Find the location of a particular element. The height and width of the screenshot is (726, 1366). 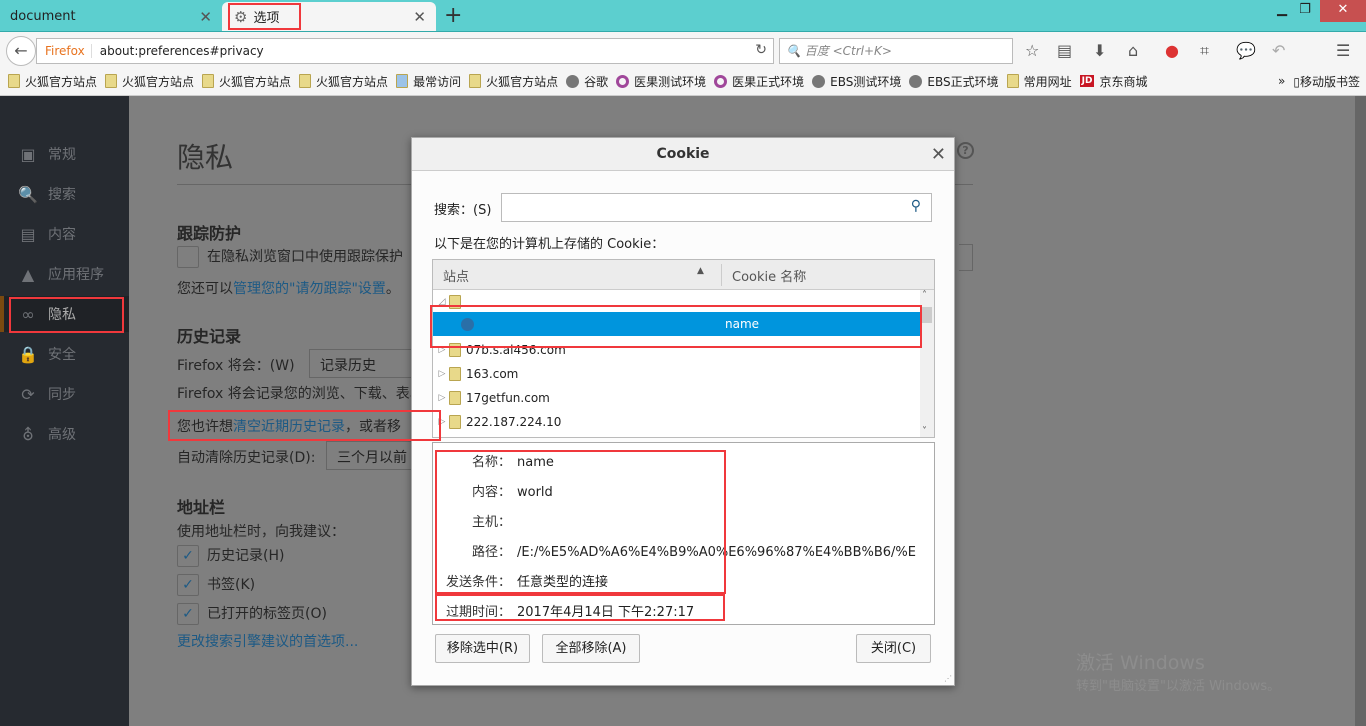

gift-icon: ● is located at coordinates (1172, 50).